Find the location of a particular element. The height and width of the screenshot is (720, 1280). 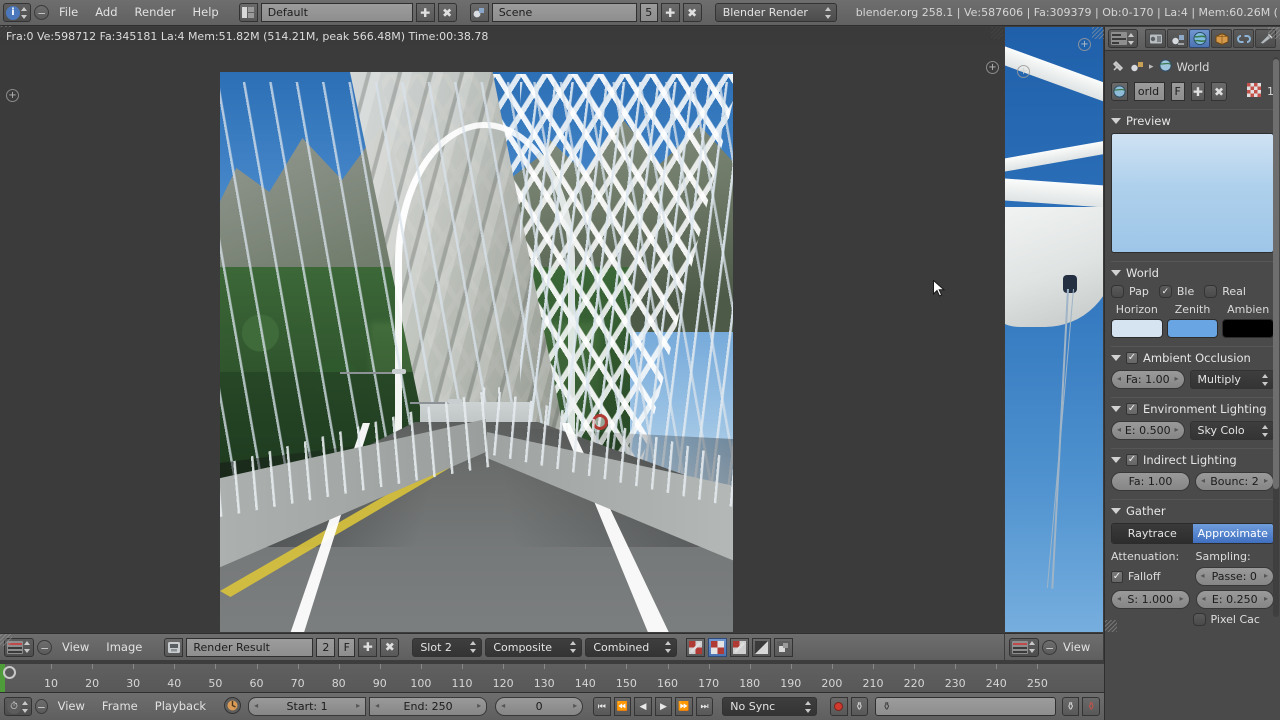

render-engine-dropdown: Blender Render is located at coordinates (775, 12).